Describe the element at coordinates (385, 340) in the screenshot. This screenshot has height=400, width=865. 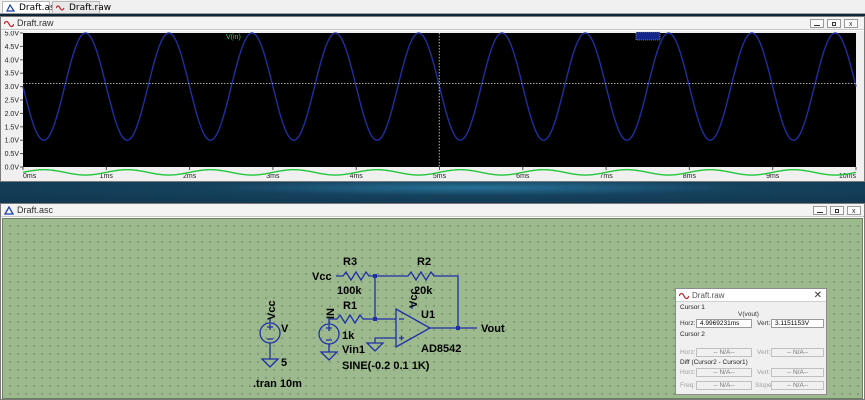
I see `wire-plus-ground` at that location.